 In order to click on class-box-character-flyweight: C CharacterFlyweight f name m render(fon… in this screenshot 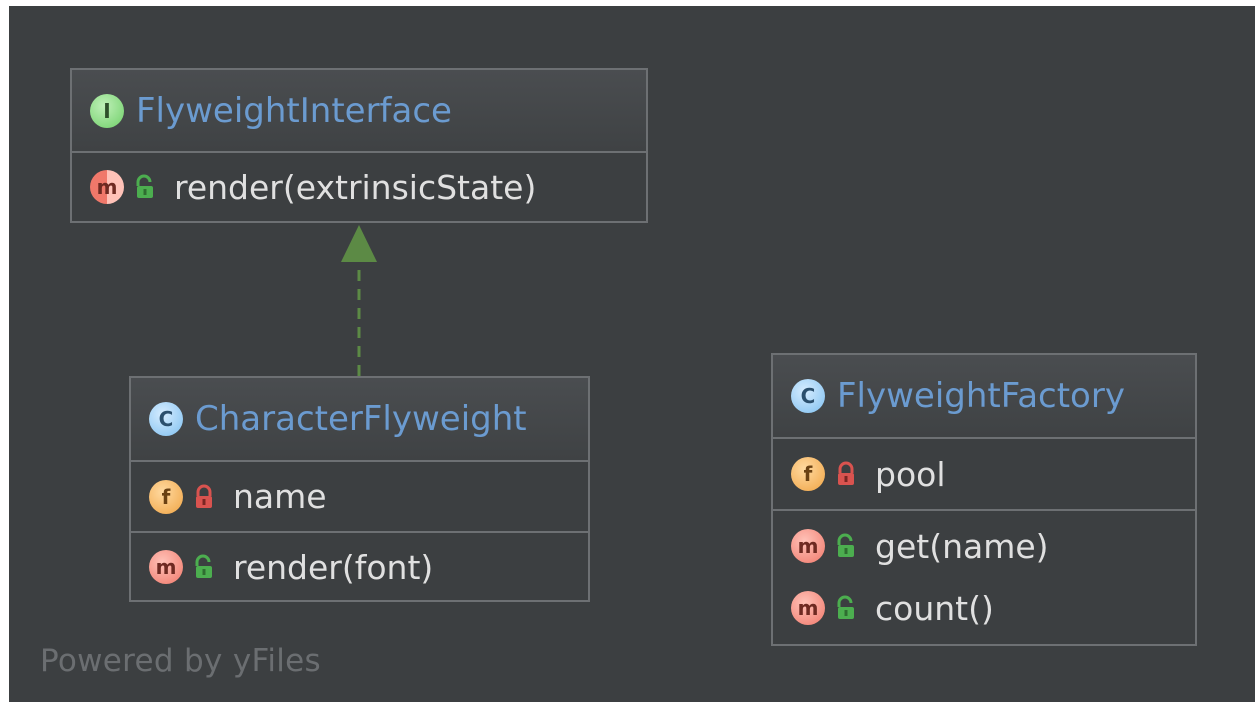, I will do `click(359, 489)`.